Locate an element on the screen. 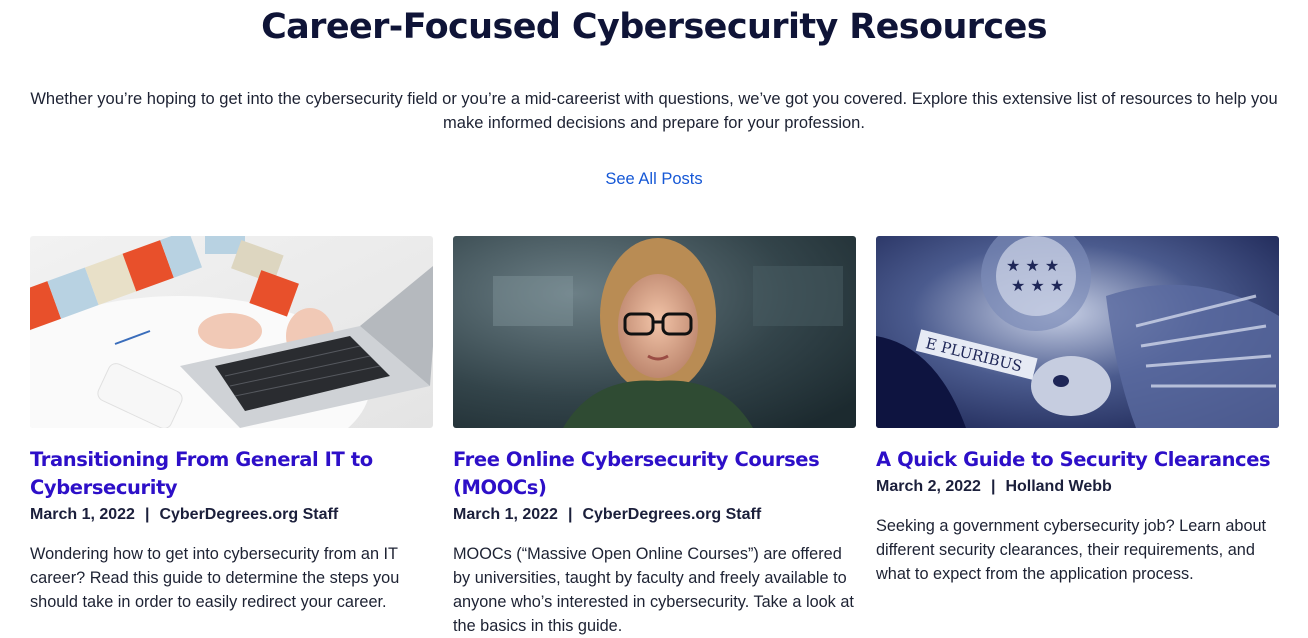 This screenshot has height=638, width=1308. see-all-posts-link: See All Posts is located at coordinates (654, 179).